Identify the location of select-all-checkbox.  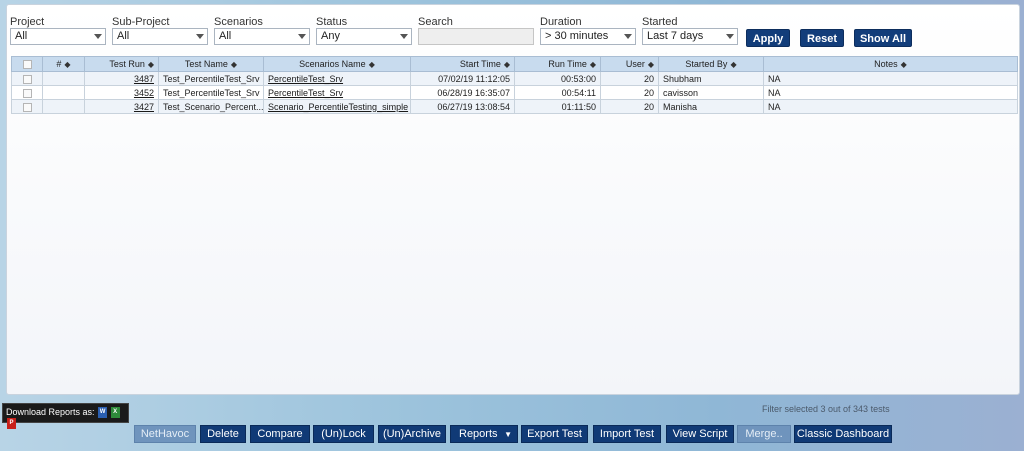
(27, 65).